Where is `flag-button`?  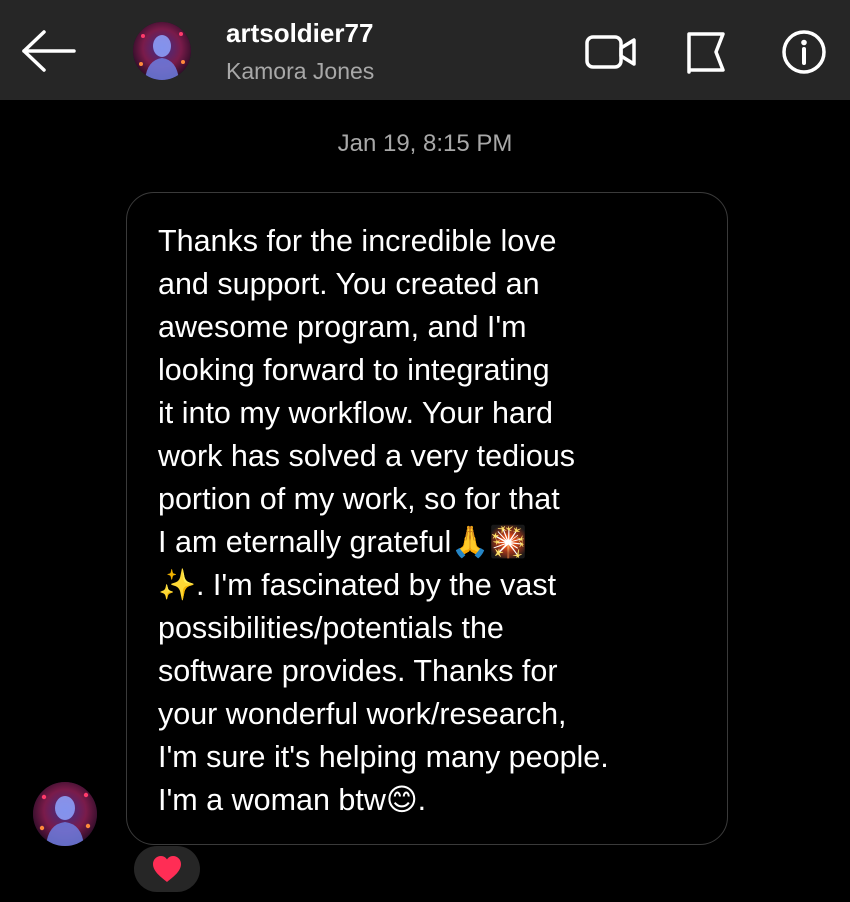 flag-button is located at coordinates (707, 52).